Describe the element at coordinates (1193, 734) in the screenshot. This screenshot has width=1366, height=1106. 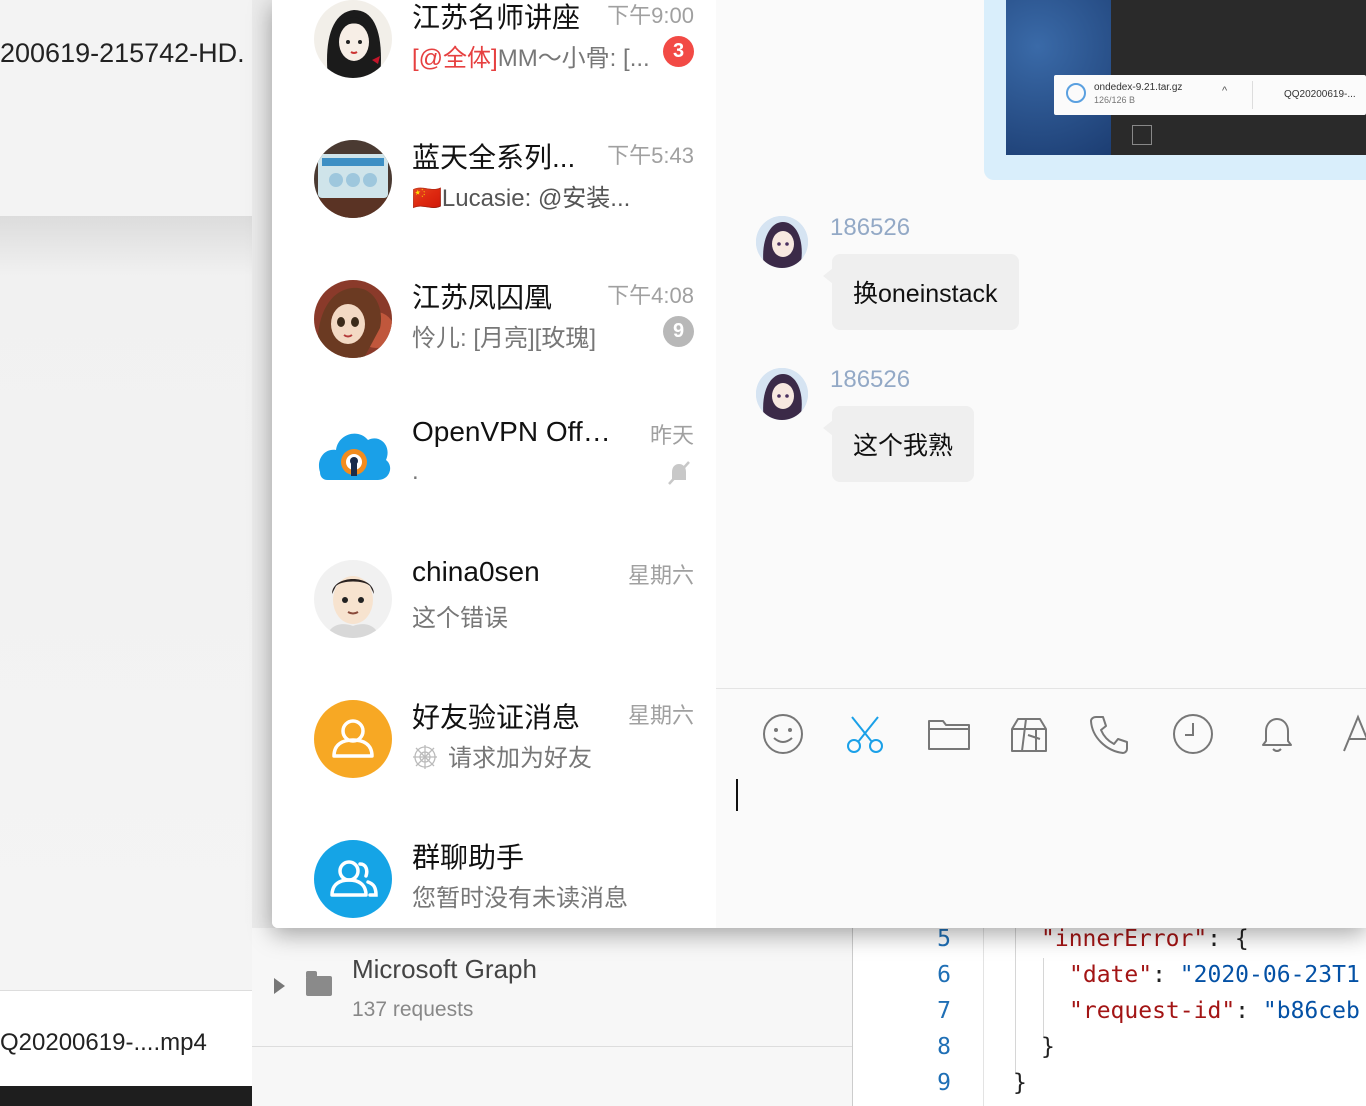
I see `clock-icon` at that location.